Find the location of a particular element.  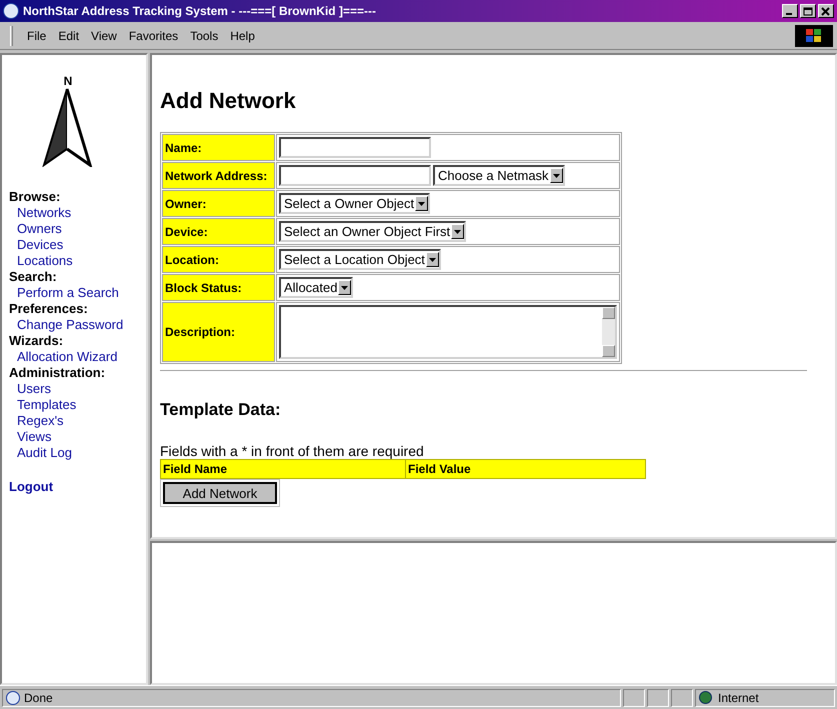

menu-item: Help is located at coordinates (242, 35).